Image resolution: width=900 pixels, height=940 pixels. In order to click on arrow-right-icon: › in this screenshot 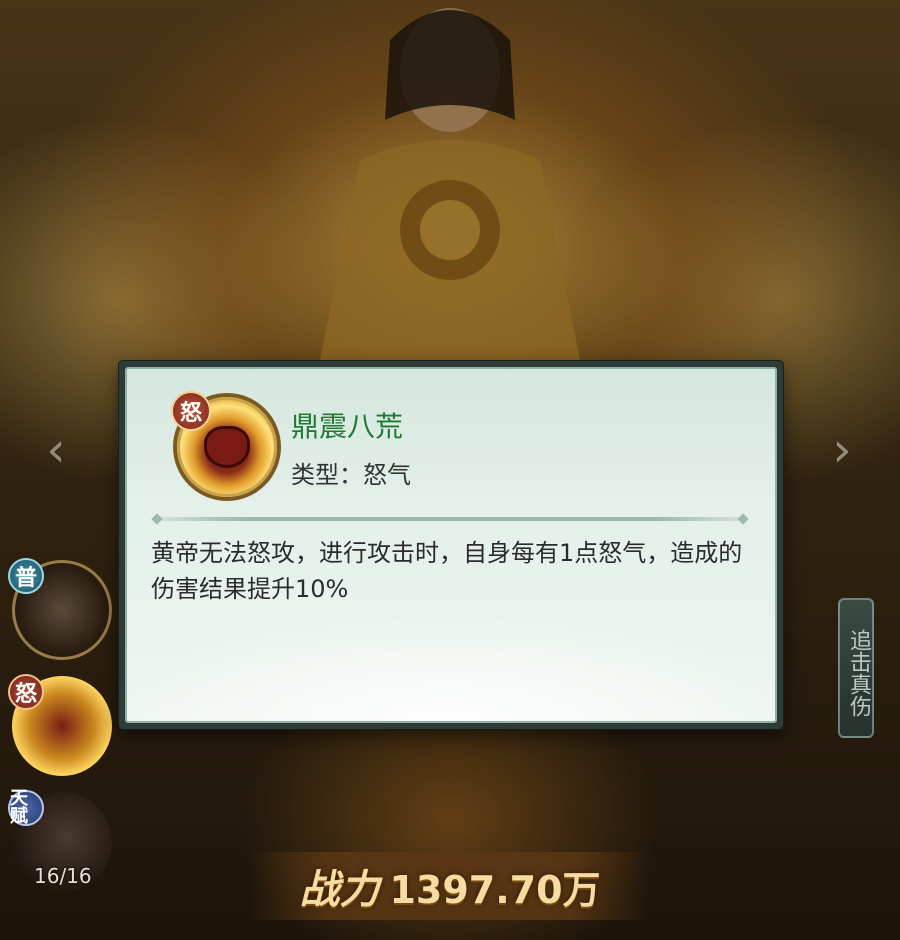, I will do `click(842, 450)`.